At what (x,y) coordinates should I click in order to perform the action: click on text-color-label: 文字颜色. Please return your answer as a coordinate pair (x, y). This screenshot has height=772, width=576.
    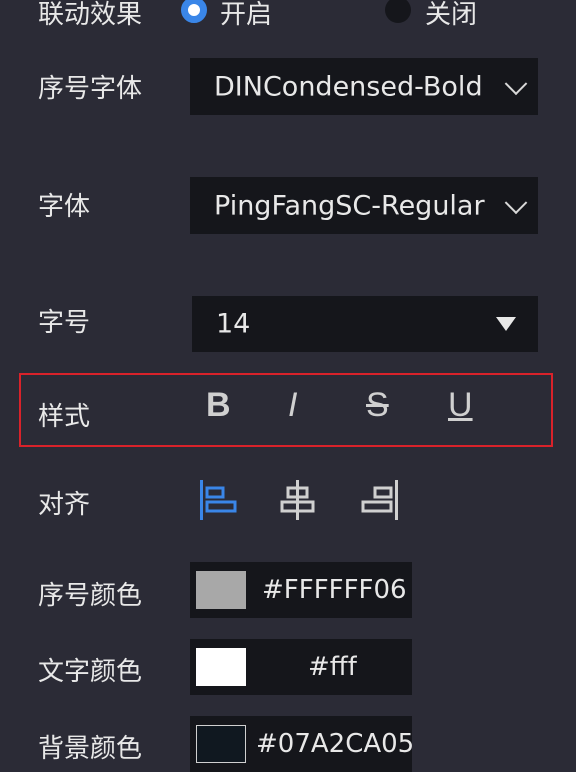
    Looking at the image, I should click on (90, 672).